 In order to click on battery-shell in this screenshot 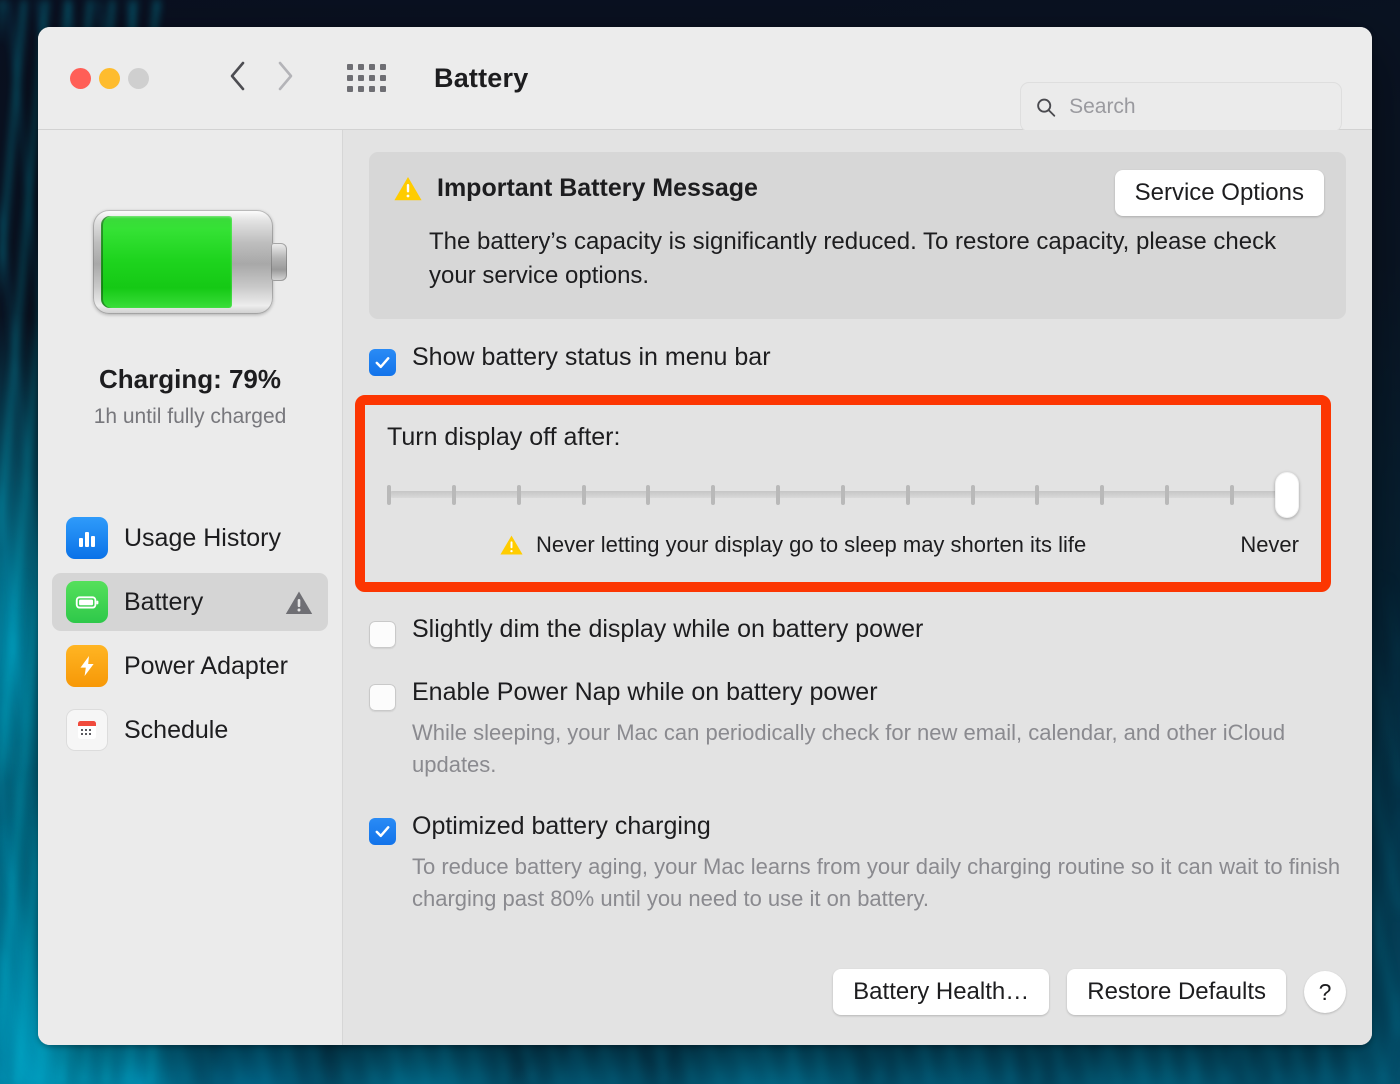, I will do `click(183, 262)`.